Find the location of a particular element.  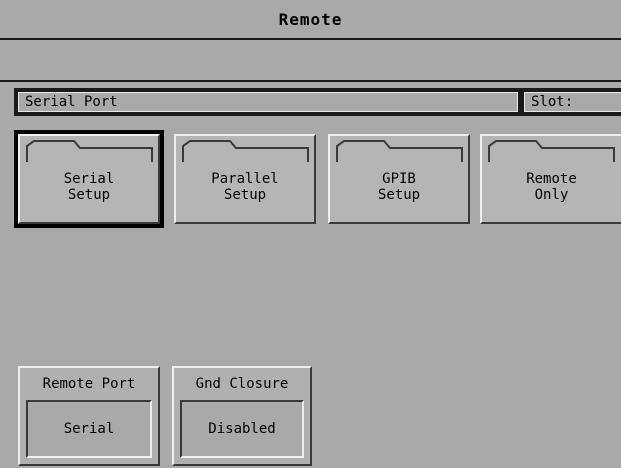

gpib-setup-label: GPIB Setup is located at coordinates (399, 187).